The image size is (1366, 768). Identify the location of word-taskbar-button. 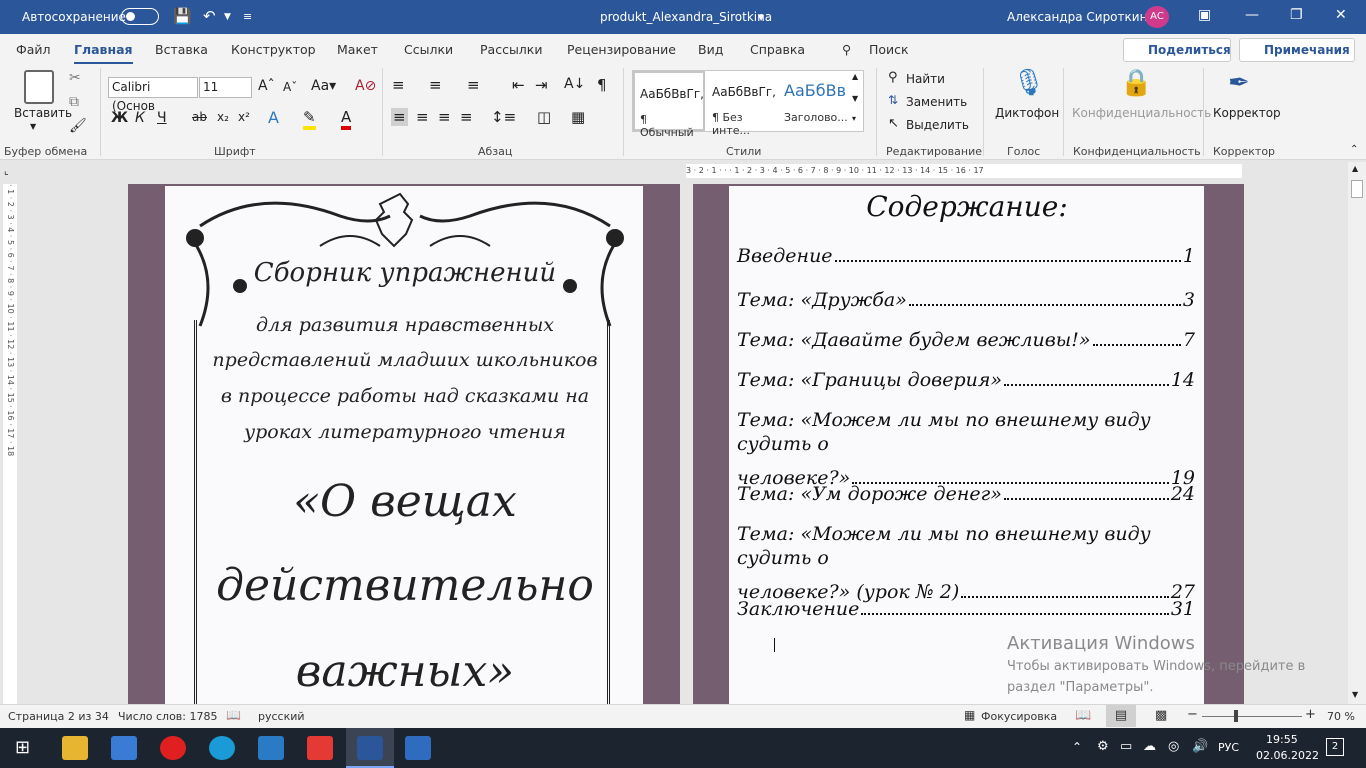
(370, 748).